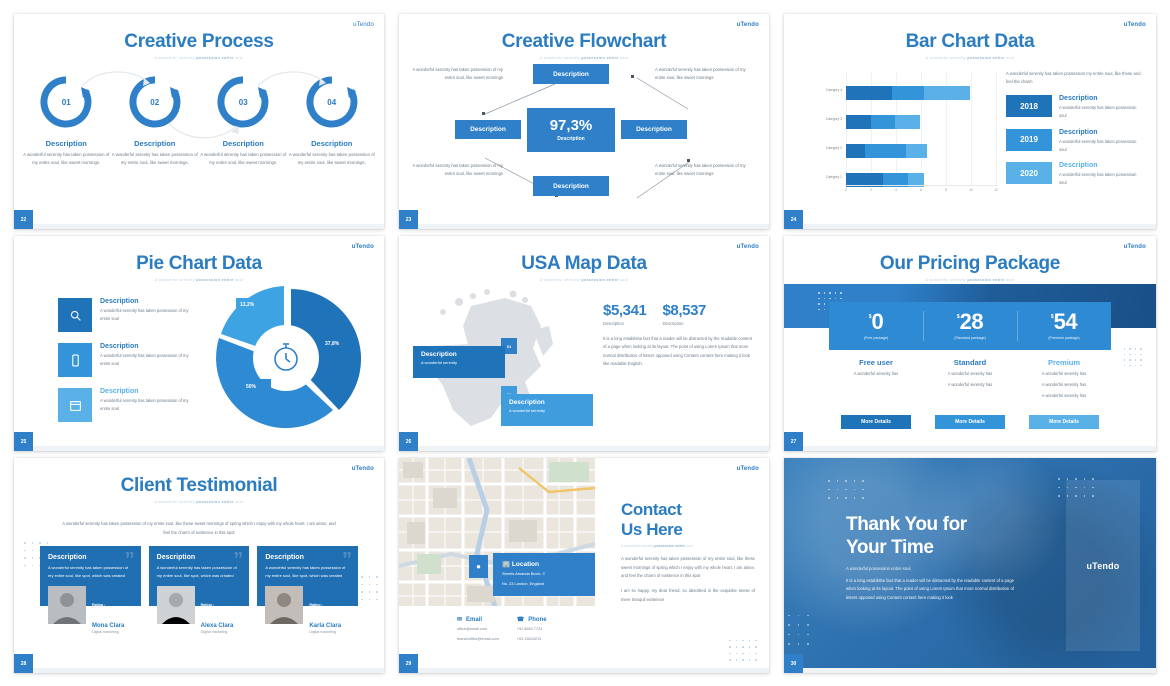  I want to click on thank-you-title-line-2: Your Time, so click(890, 547).